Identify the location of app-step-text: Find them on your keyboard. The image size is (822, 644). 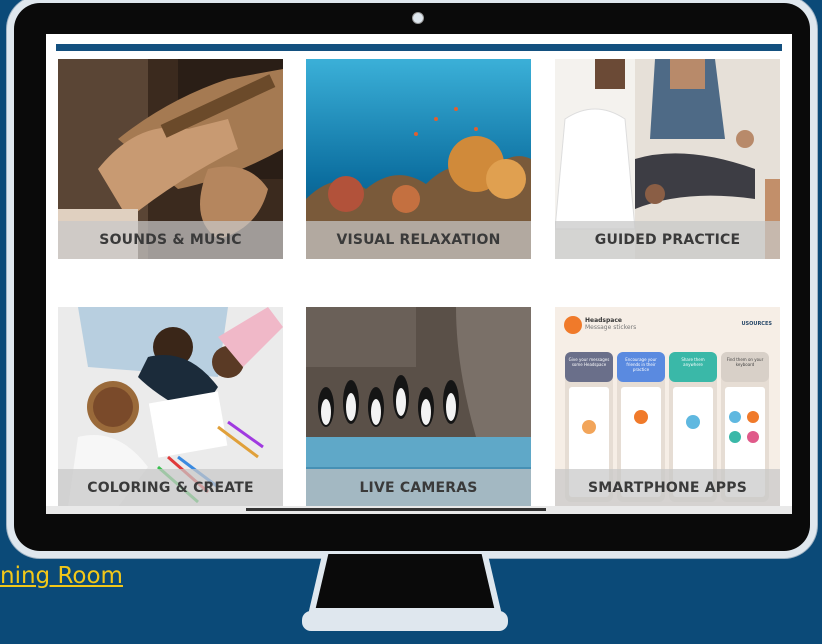
(745, 362).